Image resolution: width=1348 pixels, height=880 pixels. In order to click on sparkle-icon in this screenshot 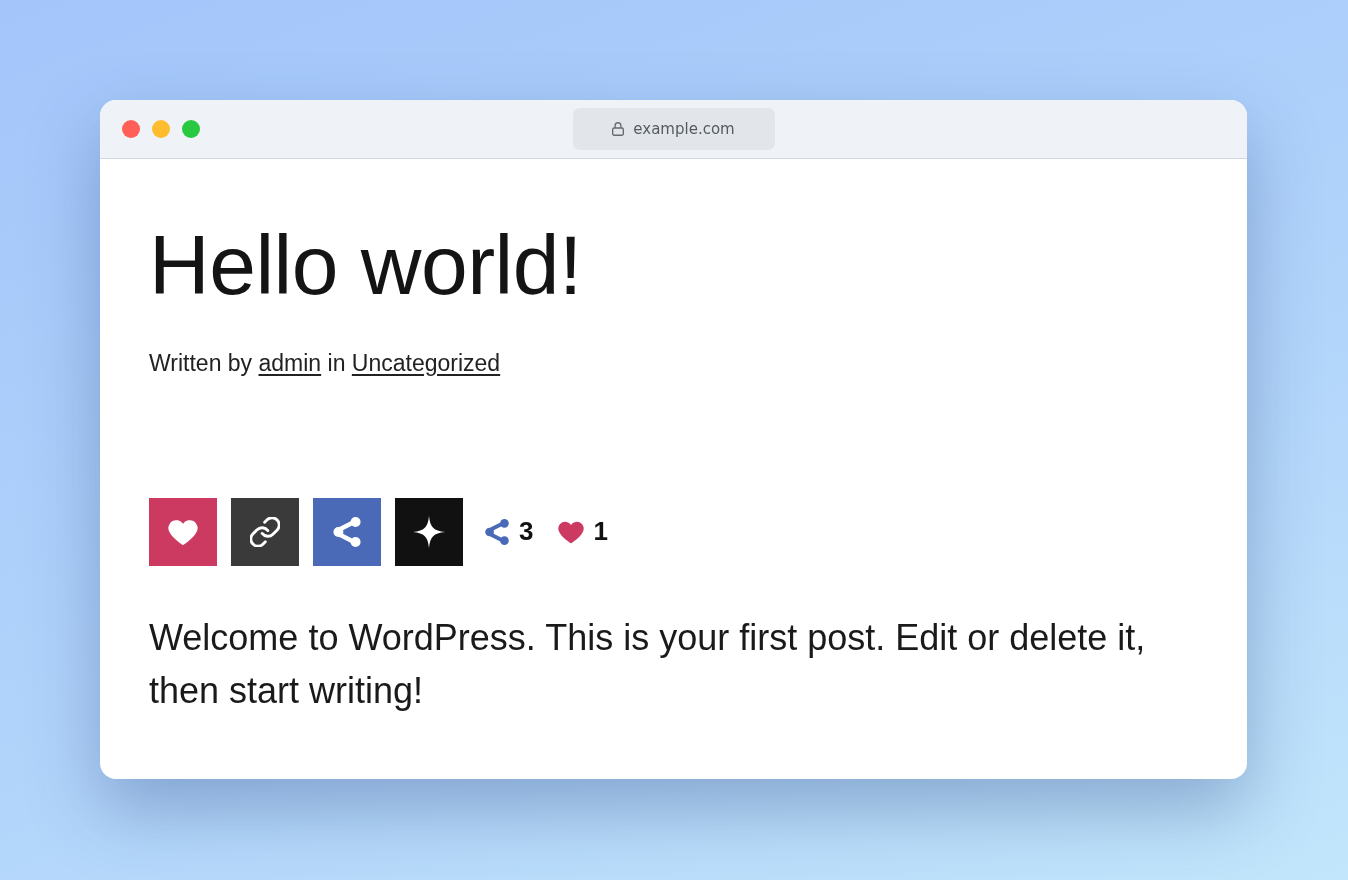, I will do `click(429, 531)`.